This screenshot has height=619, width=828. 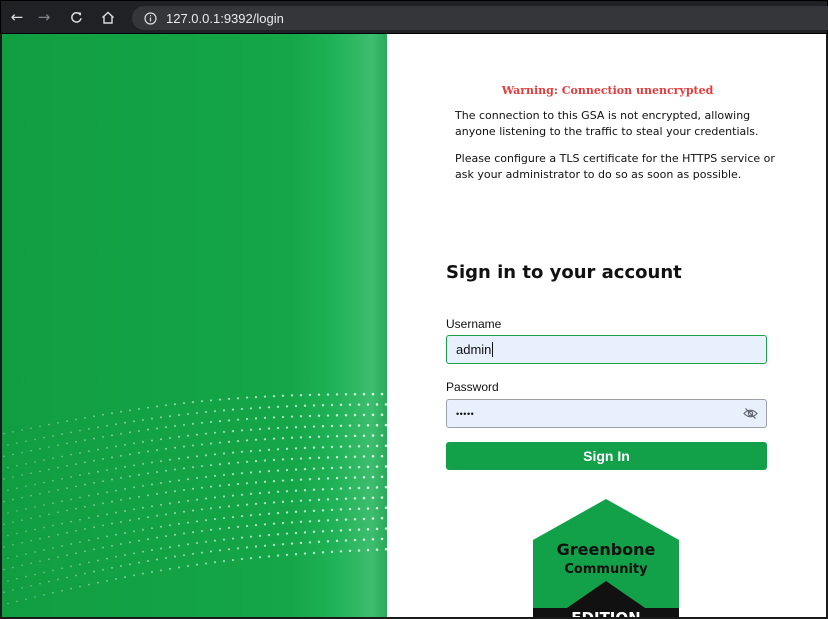 I want to click on home-icon, so click(x=108, y=17).